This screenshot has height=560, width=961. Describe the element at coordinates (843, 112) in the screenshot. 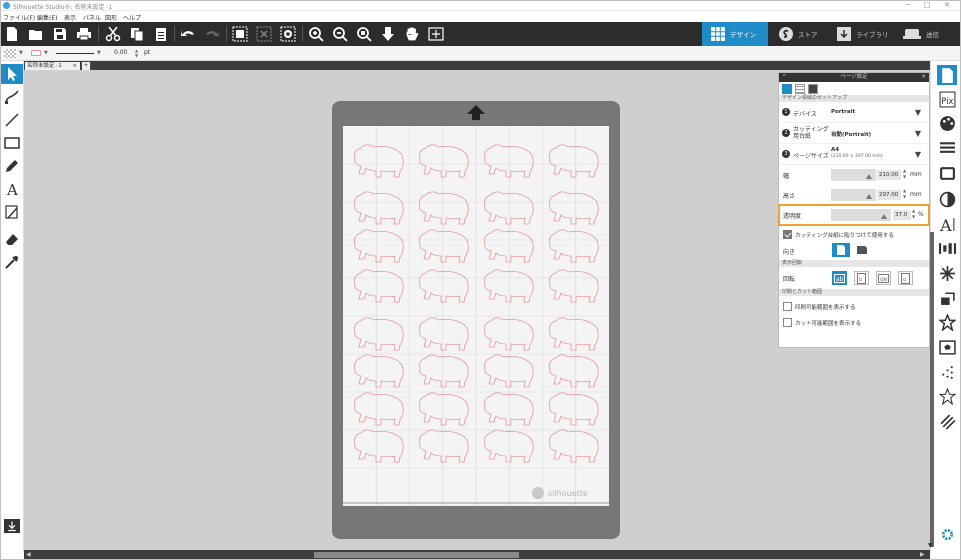

I see `device-value: Portrait` at that location.